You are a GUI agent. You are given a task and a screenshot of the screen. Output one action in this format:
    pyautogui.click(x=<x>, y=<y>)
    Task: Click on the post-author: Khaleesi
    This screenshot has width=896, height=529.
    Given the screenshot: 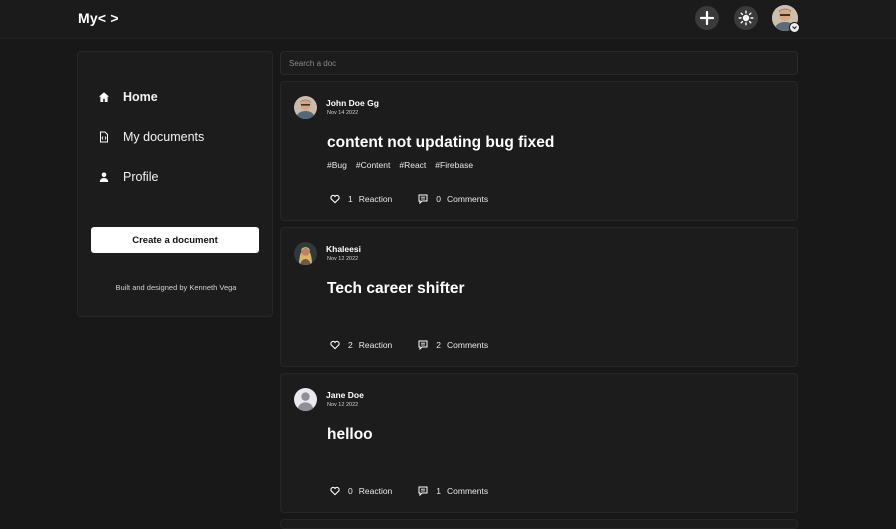 What is the action you would take?
    pyautogui.click(x=343, y=249)
    